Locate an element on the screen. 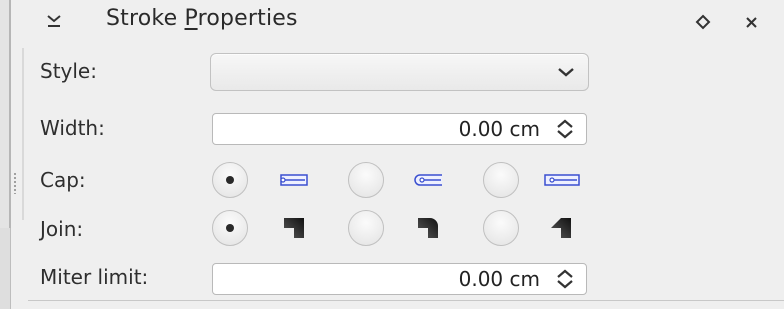 Image resolution: width=784 pixels, height=309 pixels. join-bevel-icon is located at coordinates (561, 228).